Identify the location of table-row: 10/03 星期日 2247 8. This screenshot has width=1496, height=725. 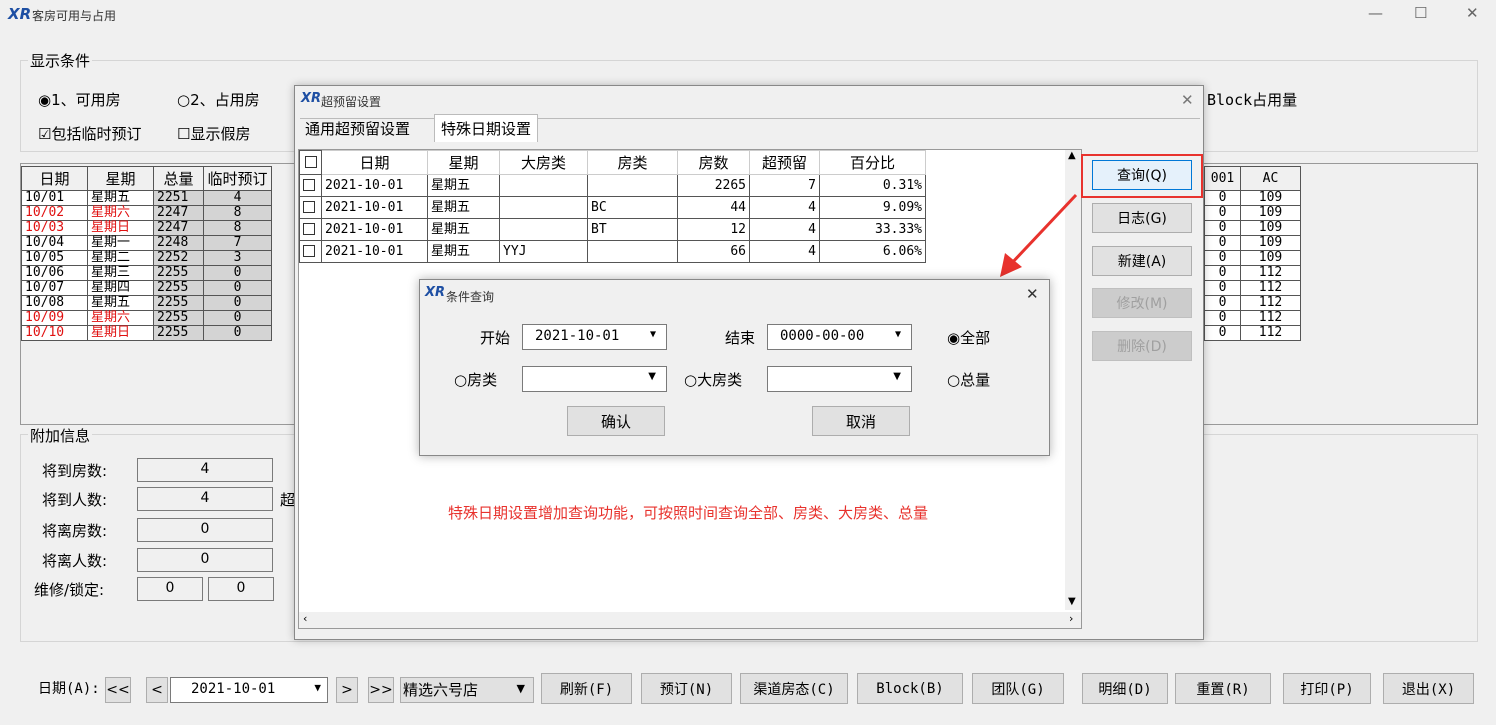
(146, 228).